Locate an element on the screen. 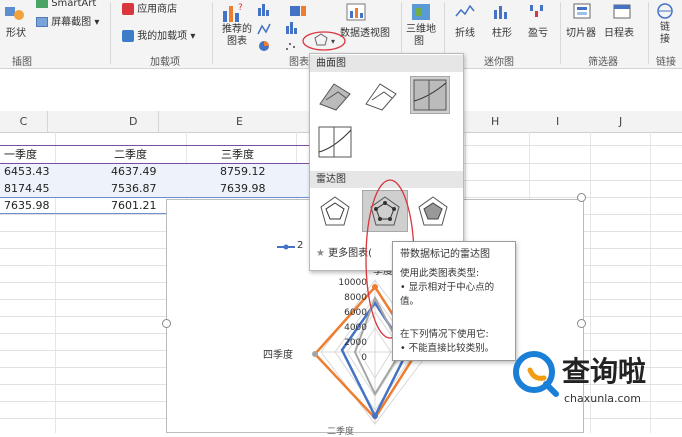 This screenshot has width=682, height=437. winloss-label: 盈亏 is located at coordinates (538, 31).